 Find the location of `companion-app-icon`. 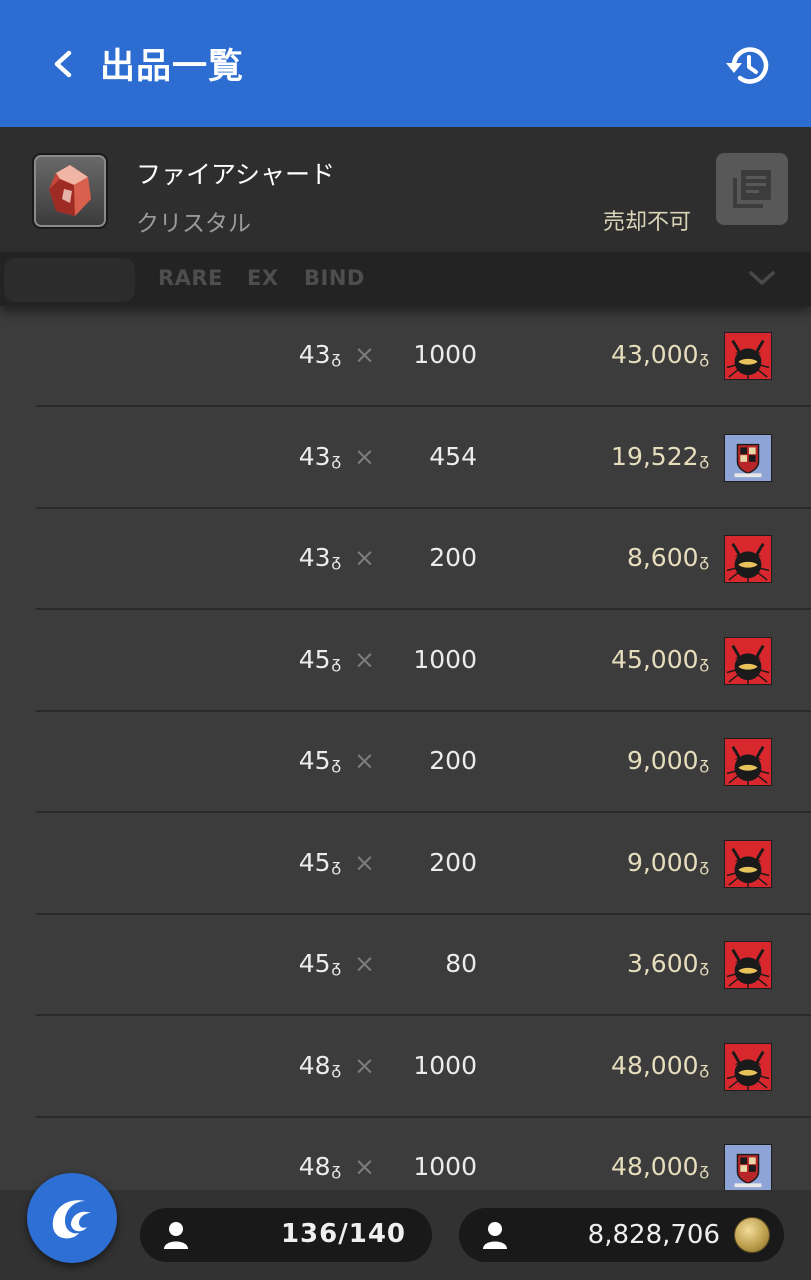

companion-app-icon is located at coordinates (71, 1219).